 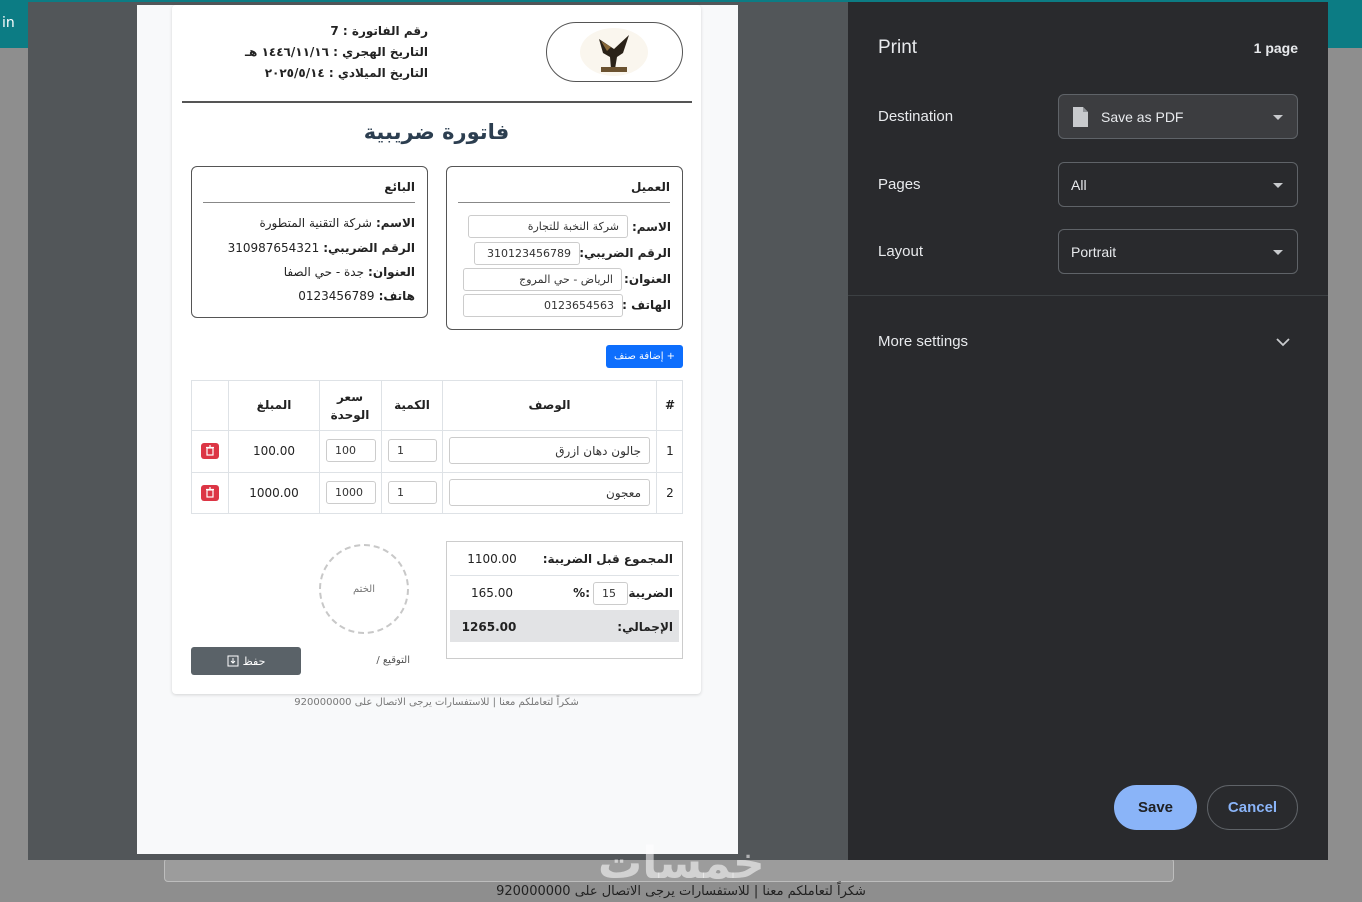 I want to click on tax-label: الضريبة, so click(x=650, y=593).